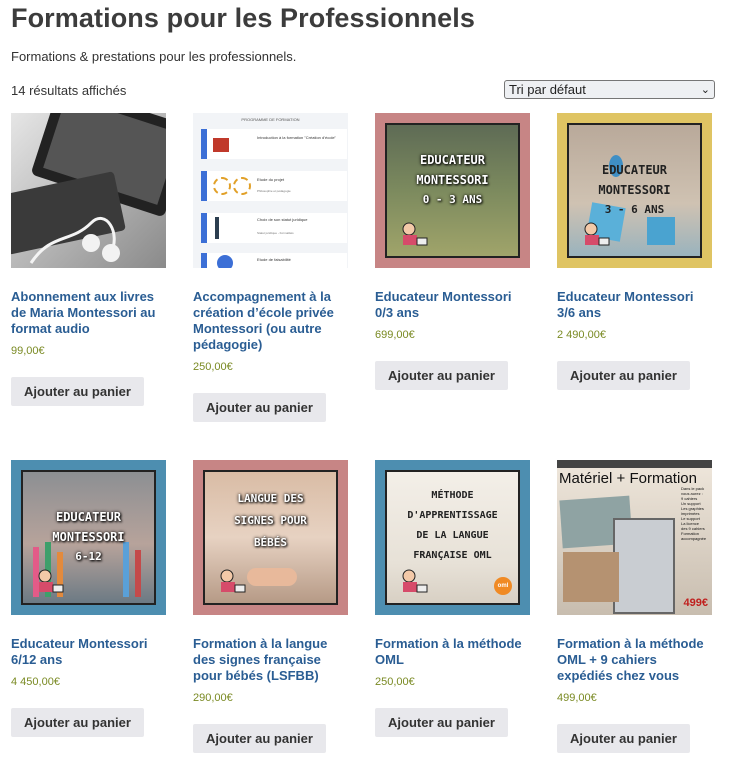 This screenshot has width=732, height=768. I want to click on product-image: EDUCATEUR MONTESSORI 6-12, so click(88, 537).